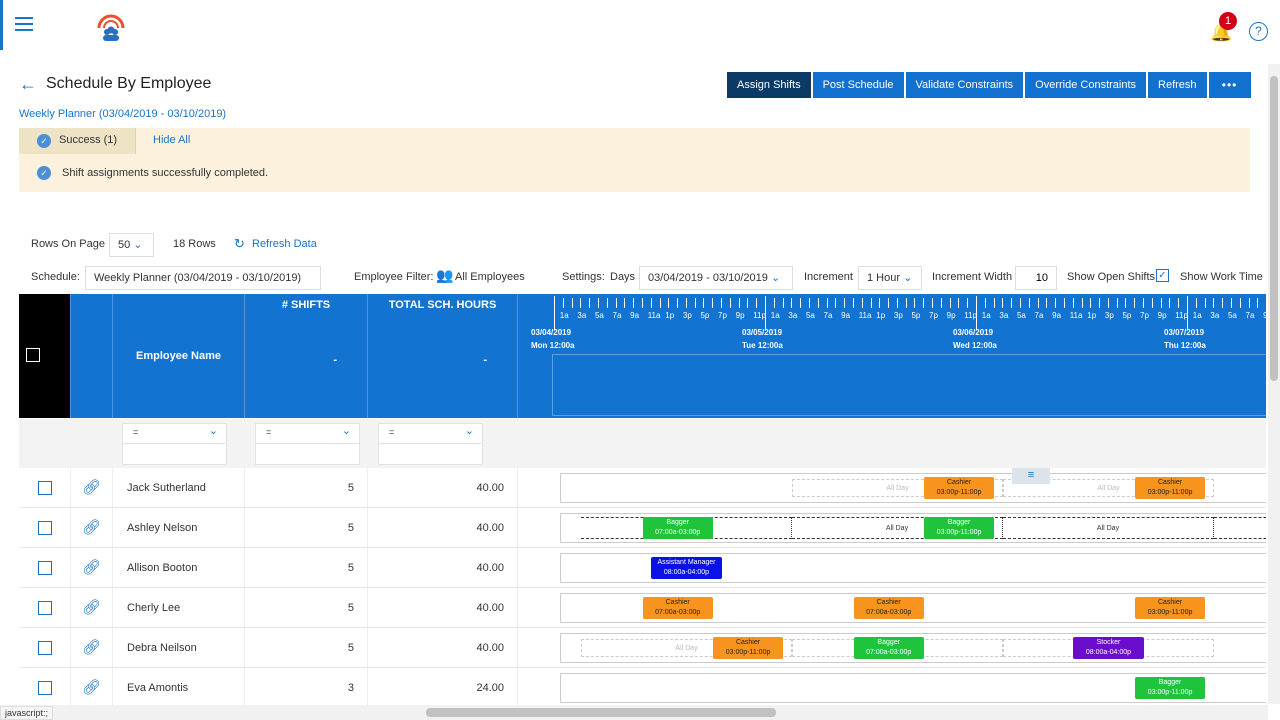 Image resolution: width=1280 pixels, height=720 pixels. I want to click on employee-name: Eva Amontis, so click(179, 688).